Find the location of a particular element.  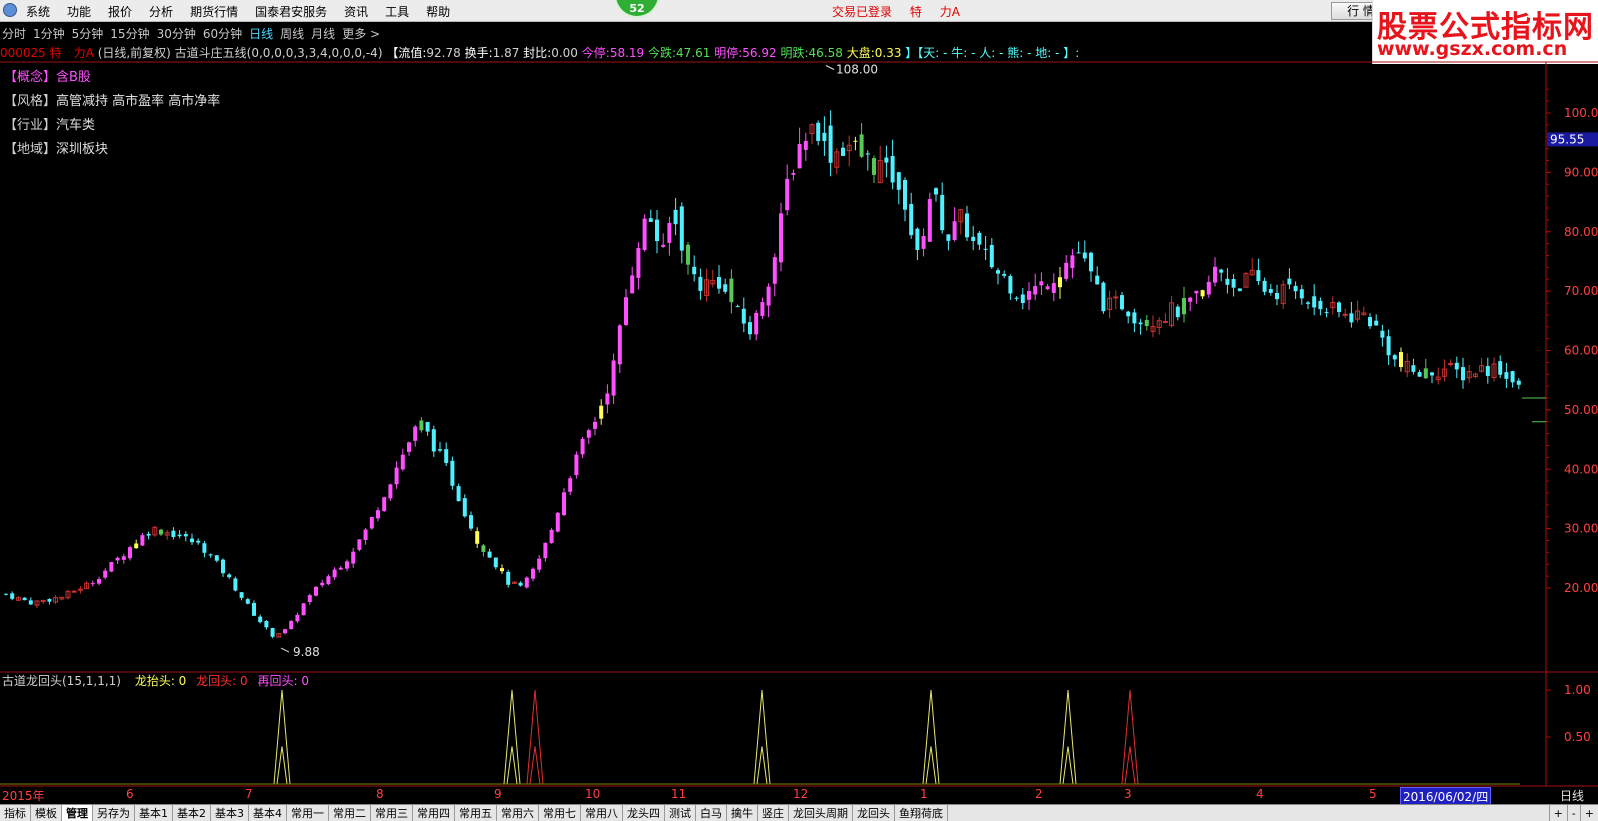

tab-catch-bull: 擒牛 is located at coordinates (742, 813).